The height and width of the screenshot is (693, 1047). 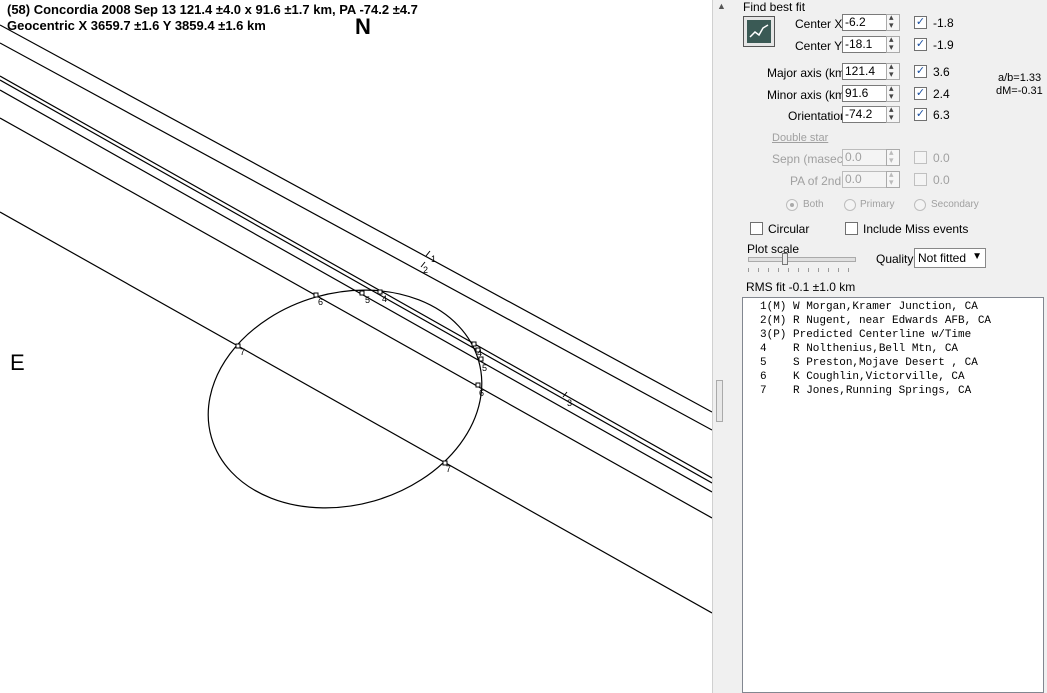 I want to click on orientation-checkbox: ✓, so click(x=920, y=114).